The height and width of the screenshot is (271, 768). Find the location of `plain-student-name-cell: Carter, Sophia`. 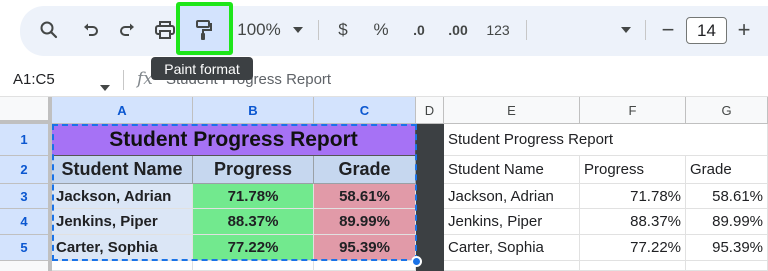

plain-student-name-cell: Carter, Sophia is located at coordinates (512, 248).